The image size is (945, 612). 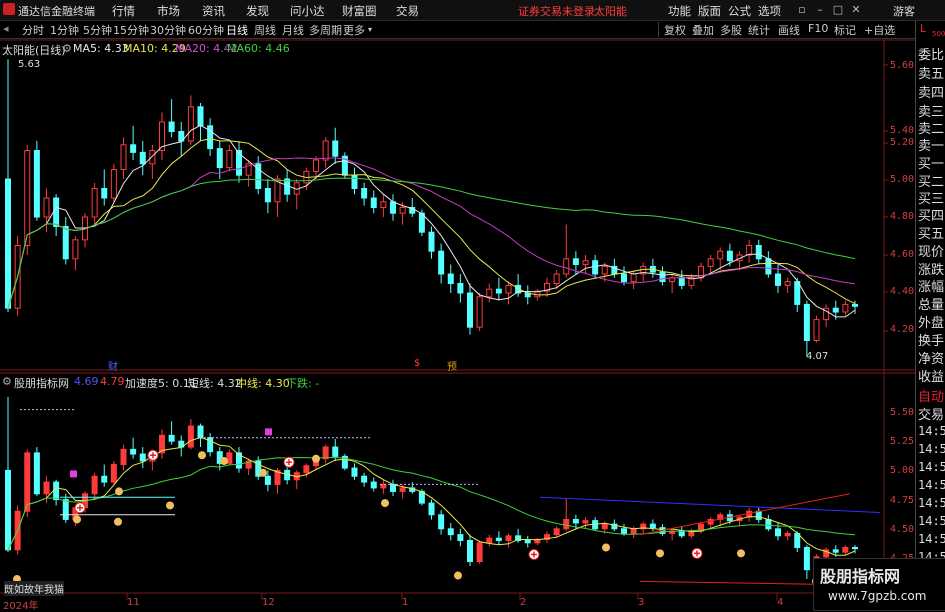 What do you see at coordinates (931, 321) in the screenshot?
I see `side-item: 外盘` at bounding box center [931, 321].